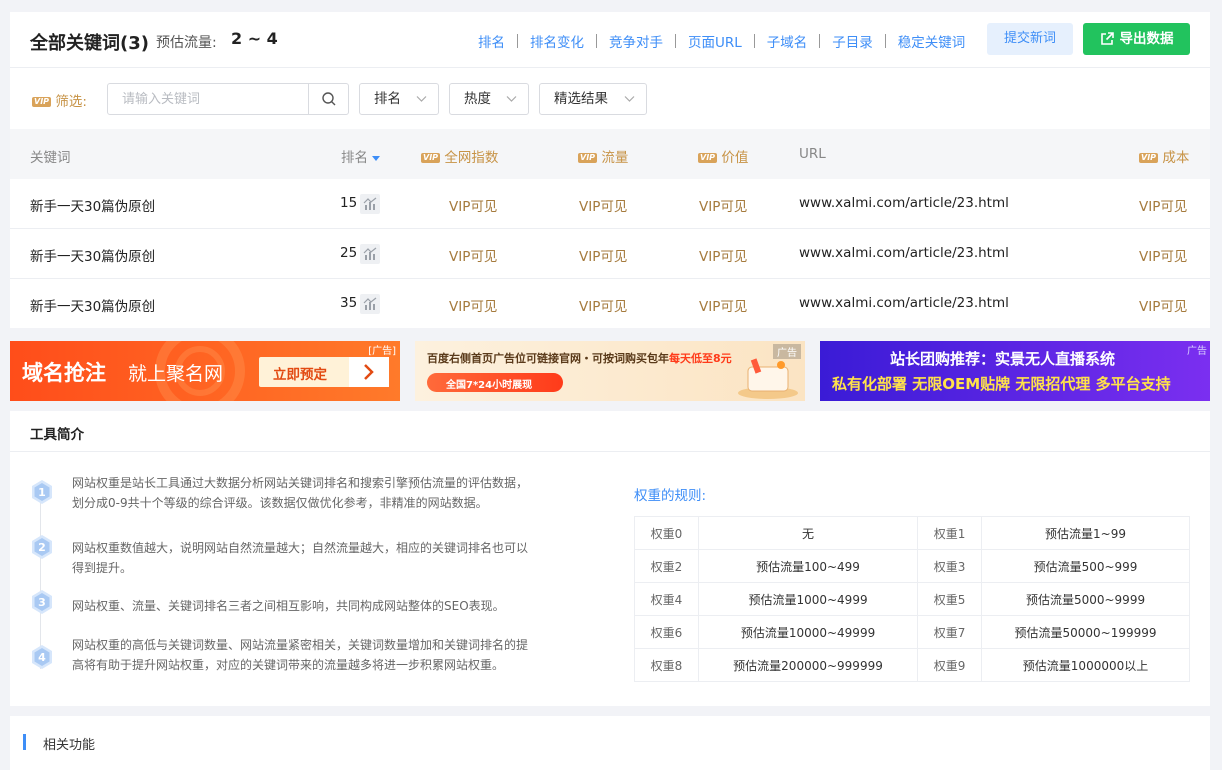 The height and width of the screenshot is (770, 1222). I want to click on sort-down-icon, so click(376, 158).